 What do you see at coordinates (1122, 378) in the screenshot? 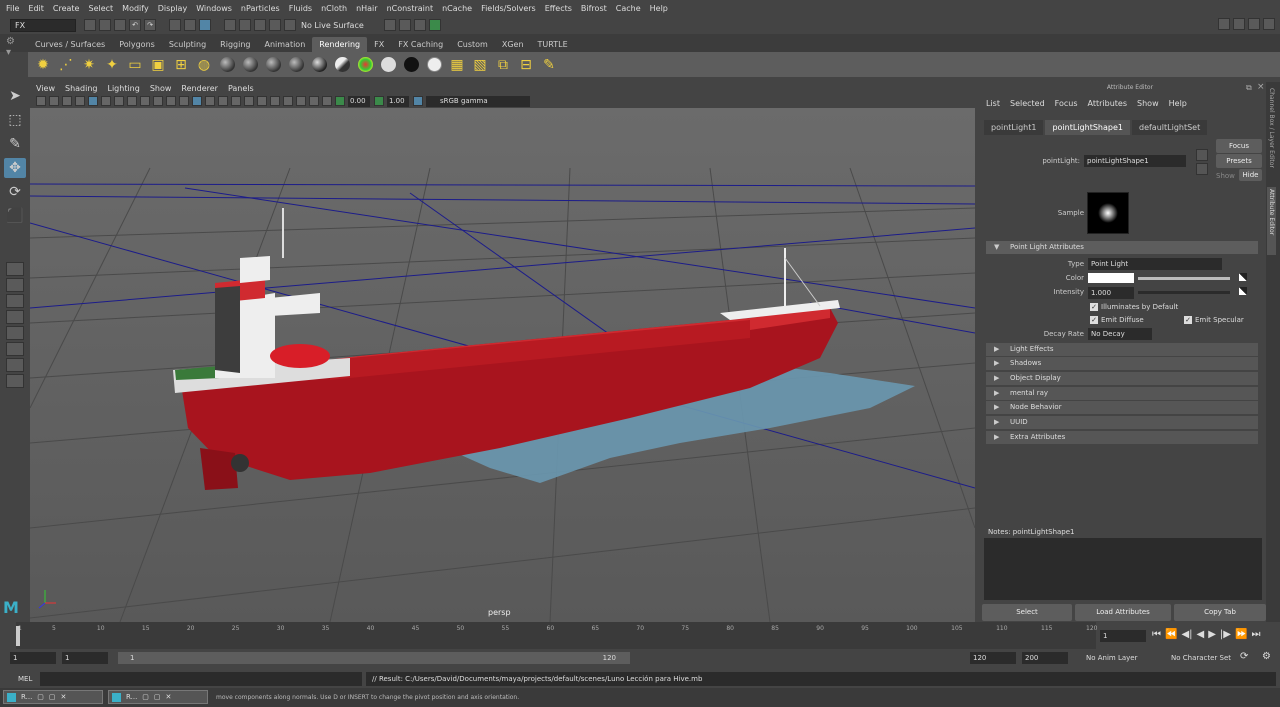
I see `section-object-display: Object Display` at bounding box center [1122, 378].